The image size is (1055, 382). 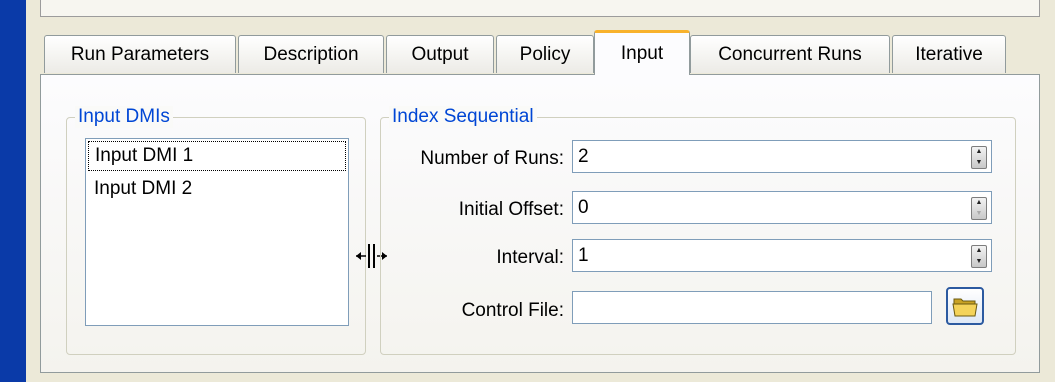 I want to click on tab-label: Output, so click(x=440, y=54).